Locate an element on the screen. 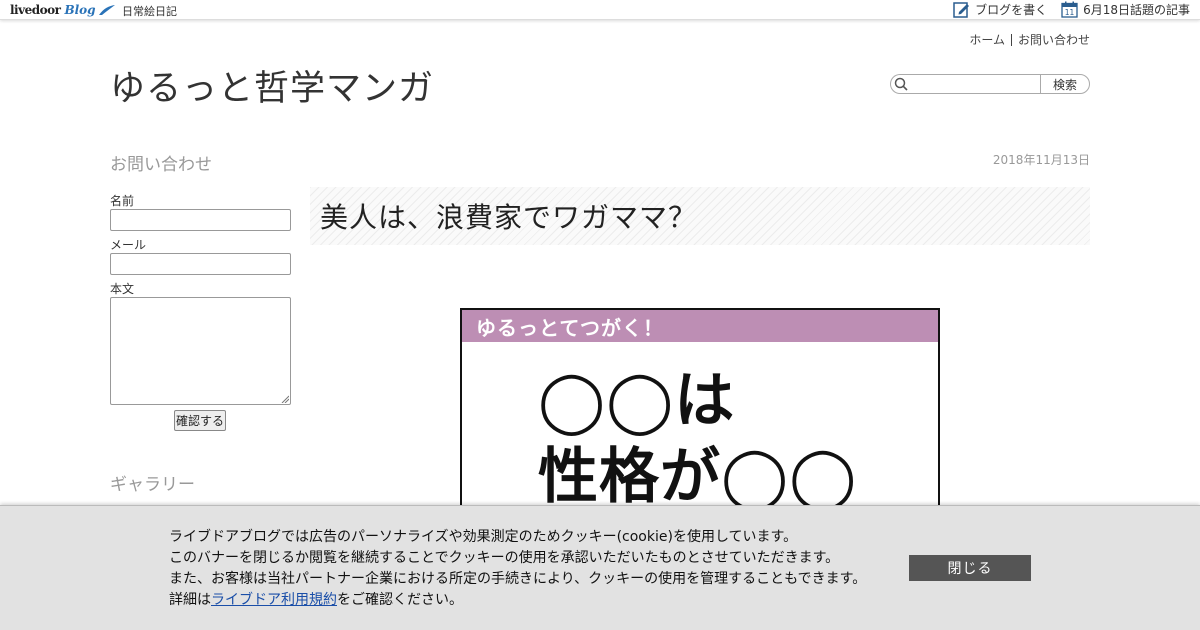 The image size is (1200, 630). article-title-box: 美人は、浪費家でワガママ？ is located at coordinates (700, 216).